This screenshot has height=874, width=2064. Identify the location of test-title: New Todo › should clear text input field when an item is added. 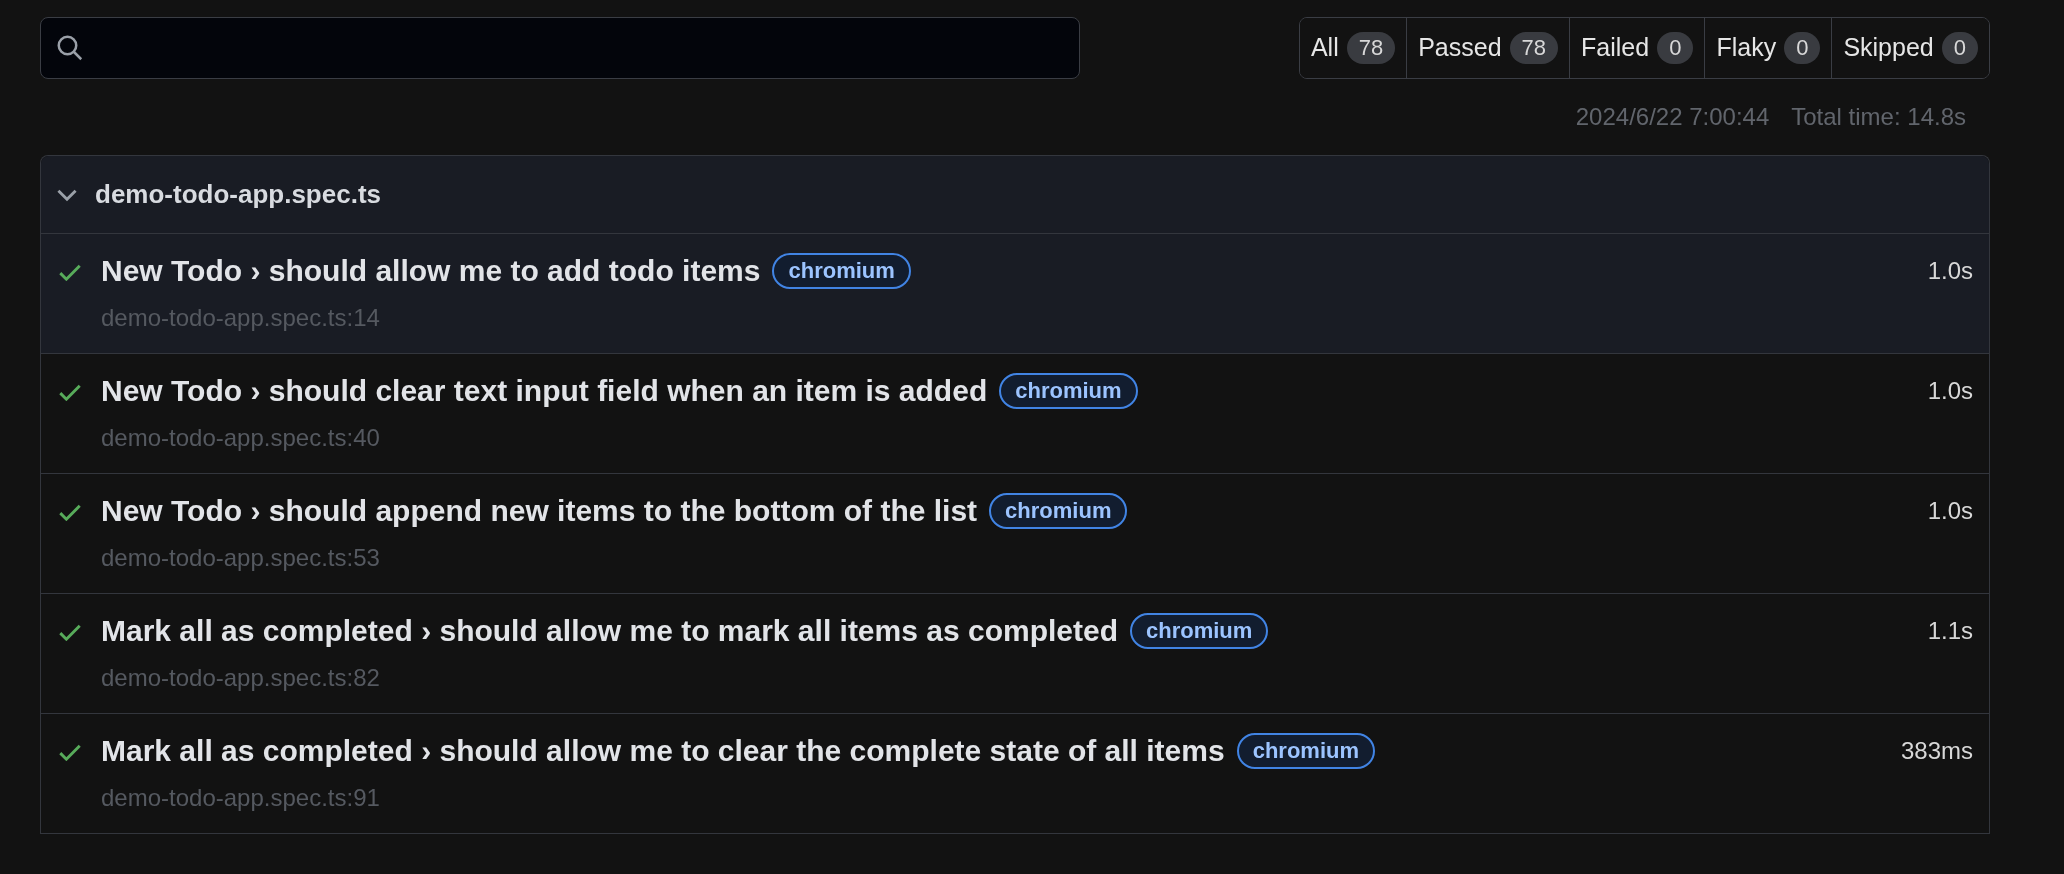
(544, 391).